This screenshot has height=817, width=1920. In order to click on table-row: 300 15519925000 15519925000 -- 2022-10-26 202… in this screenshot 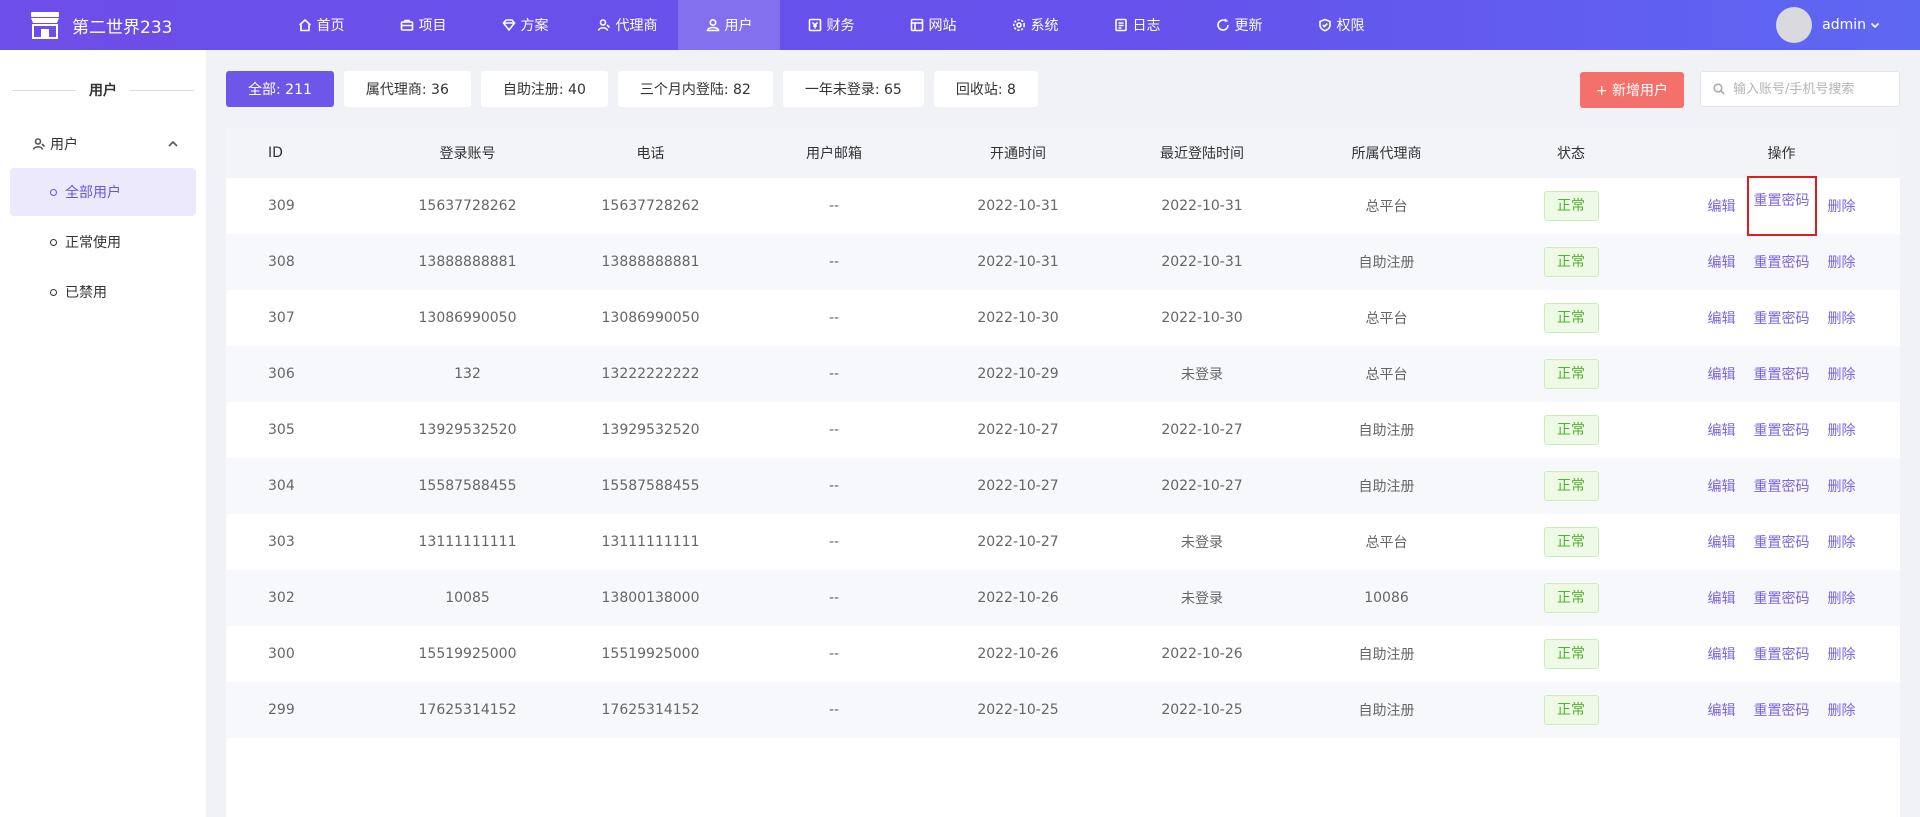, I will do `click(1063, 654)`.